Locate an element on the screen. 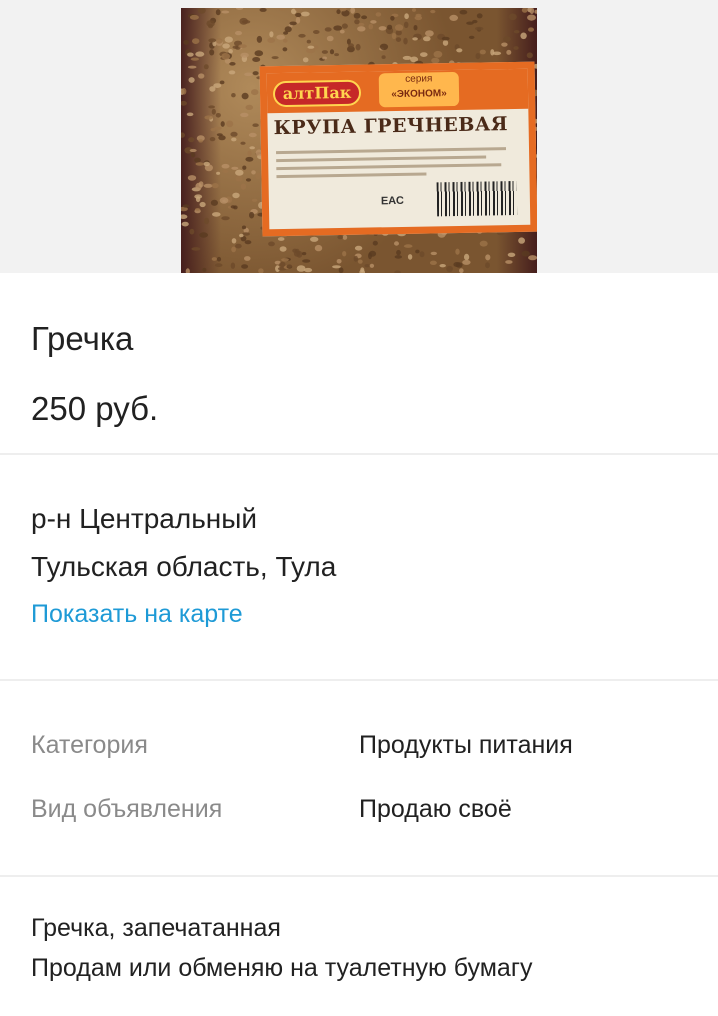 The height and width of the screenshot is (1016, 718). listing-title: Гречка is located at coordinates (82, 338).